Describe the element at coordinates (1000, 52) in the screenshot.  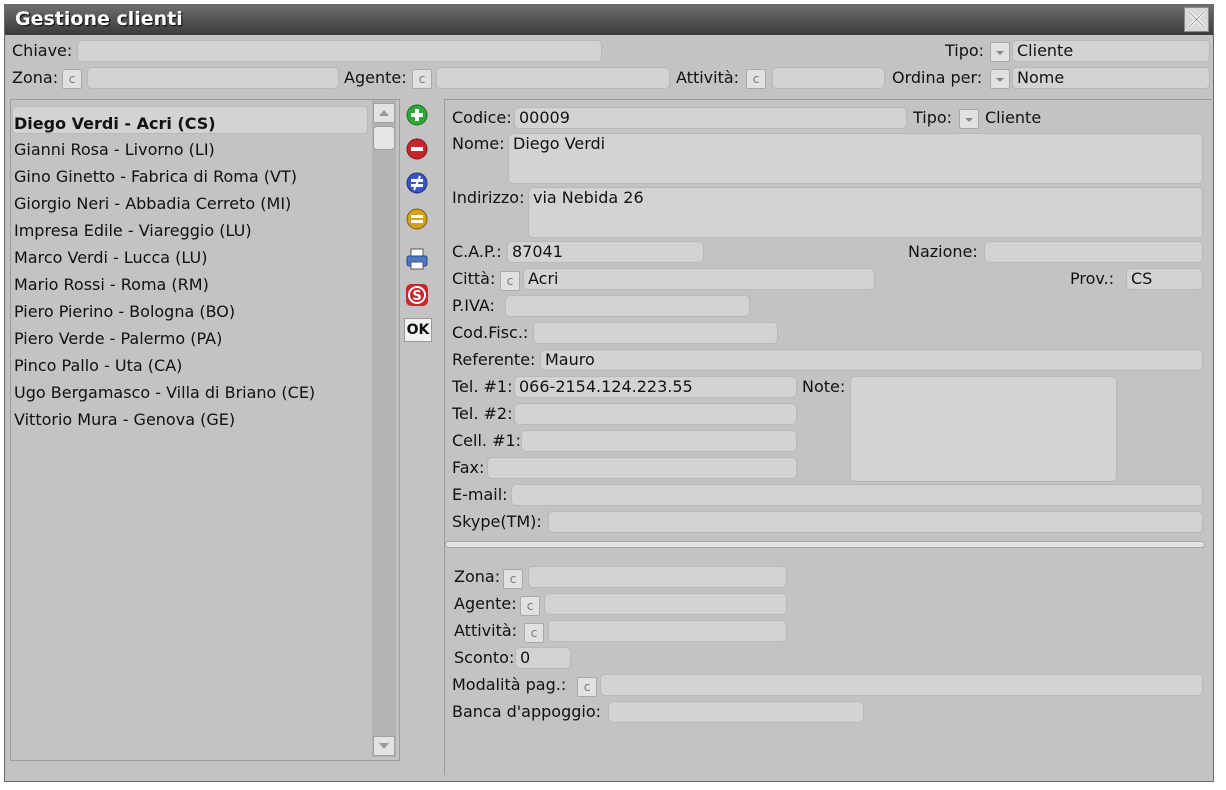
I see `filter-tipo-dropdown` at that location.